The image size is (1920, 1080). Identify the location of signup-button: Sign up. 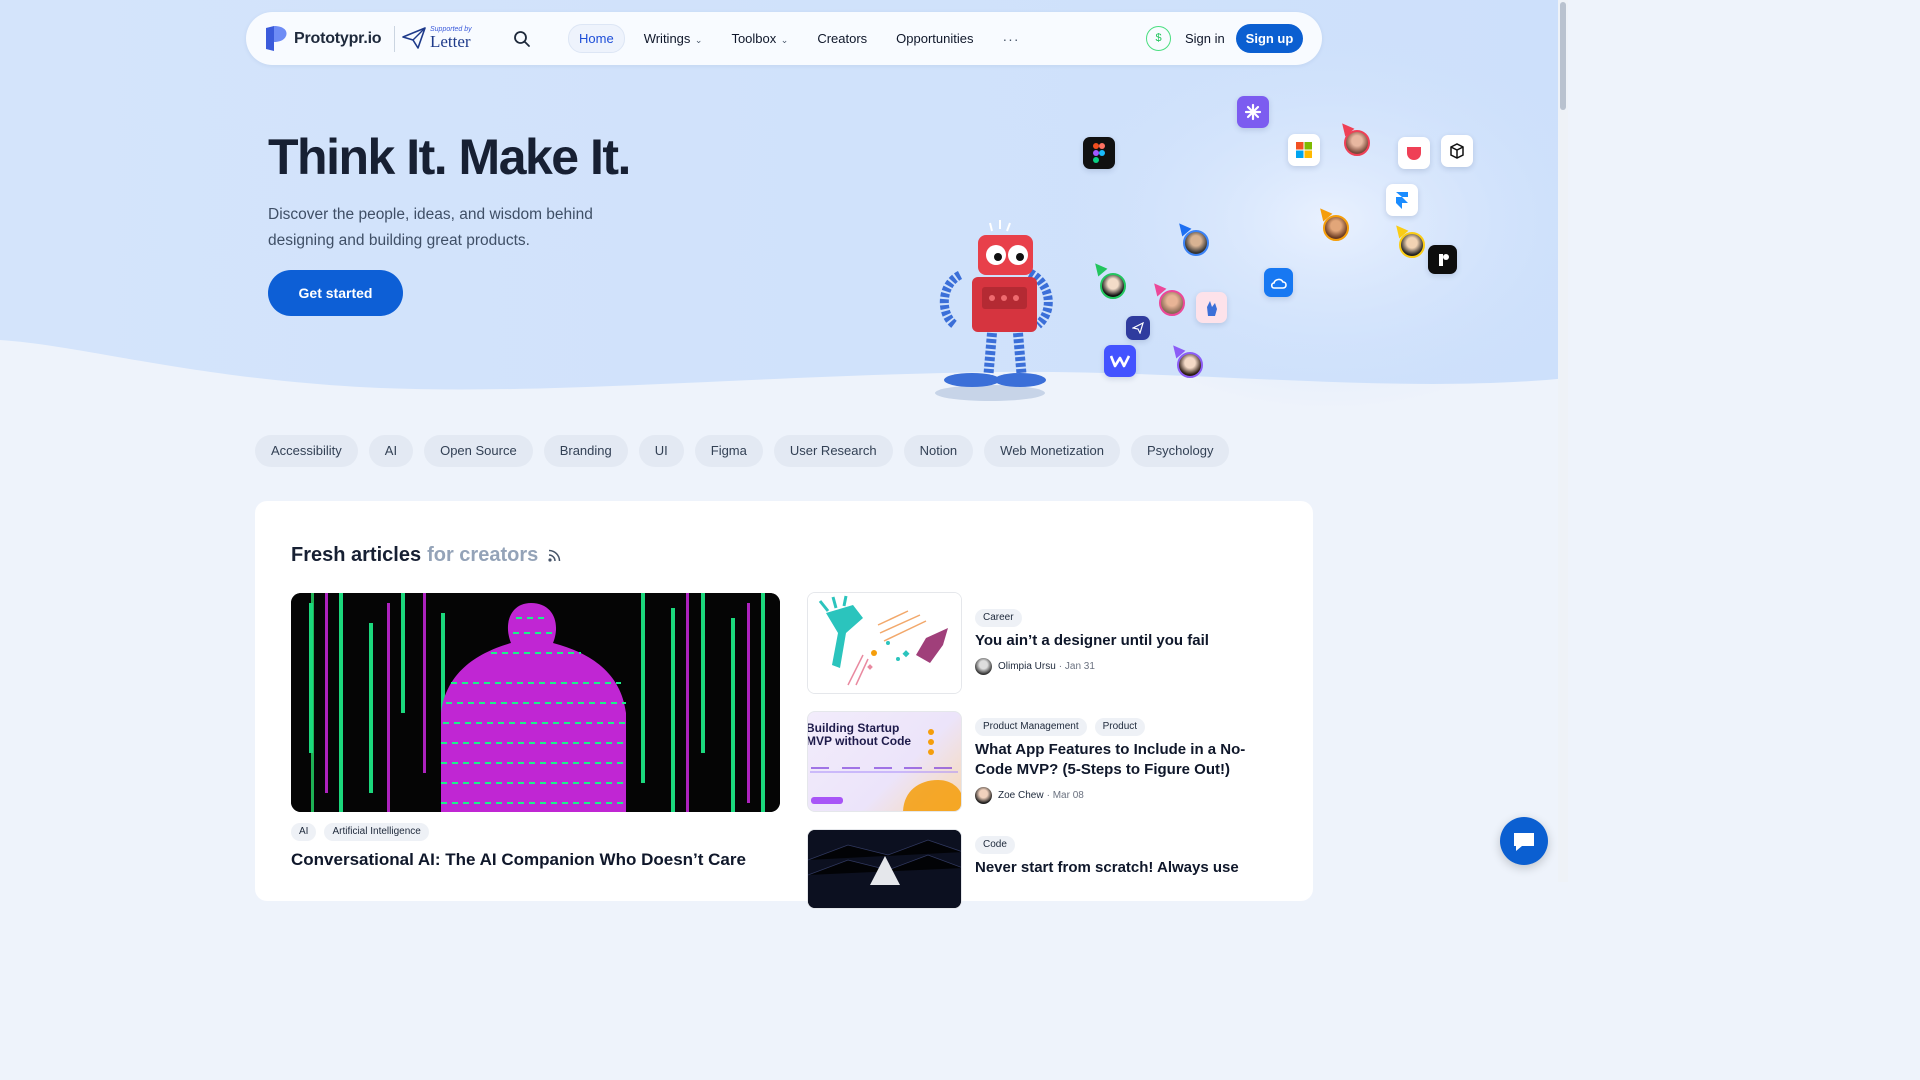
(1269, 38).